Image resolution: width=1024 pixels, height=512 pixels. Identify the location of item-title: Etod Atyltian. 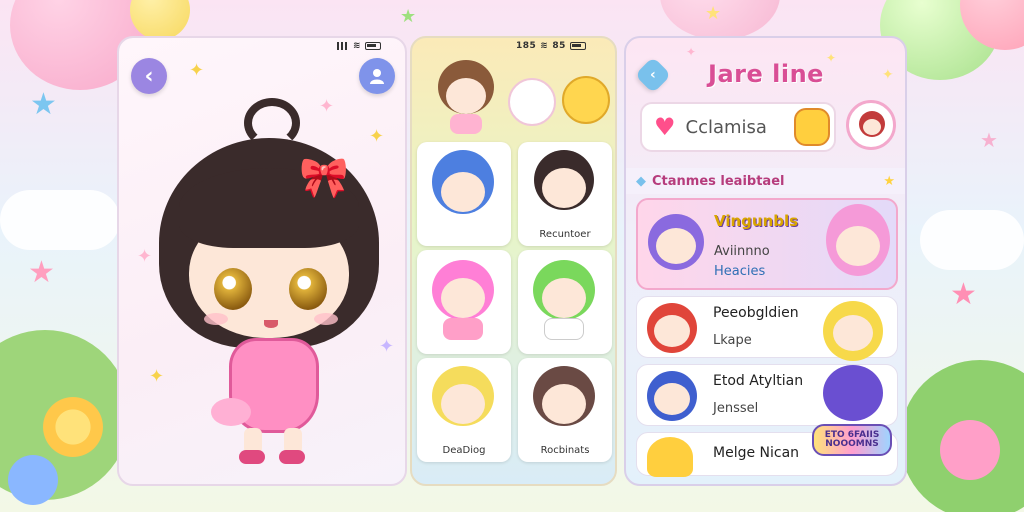
(758, 381).